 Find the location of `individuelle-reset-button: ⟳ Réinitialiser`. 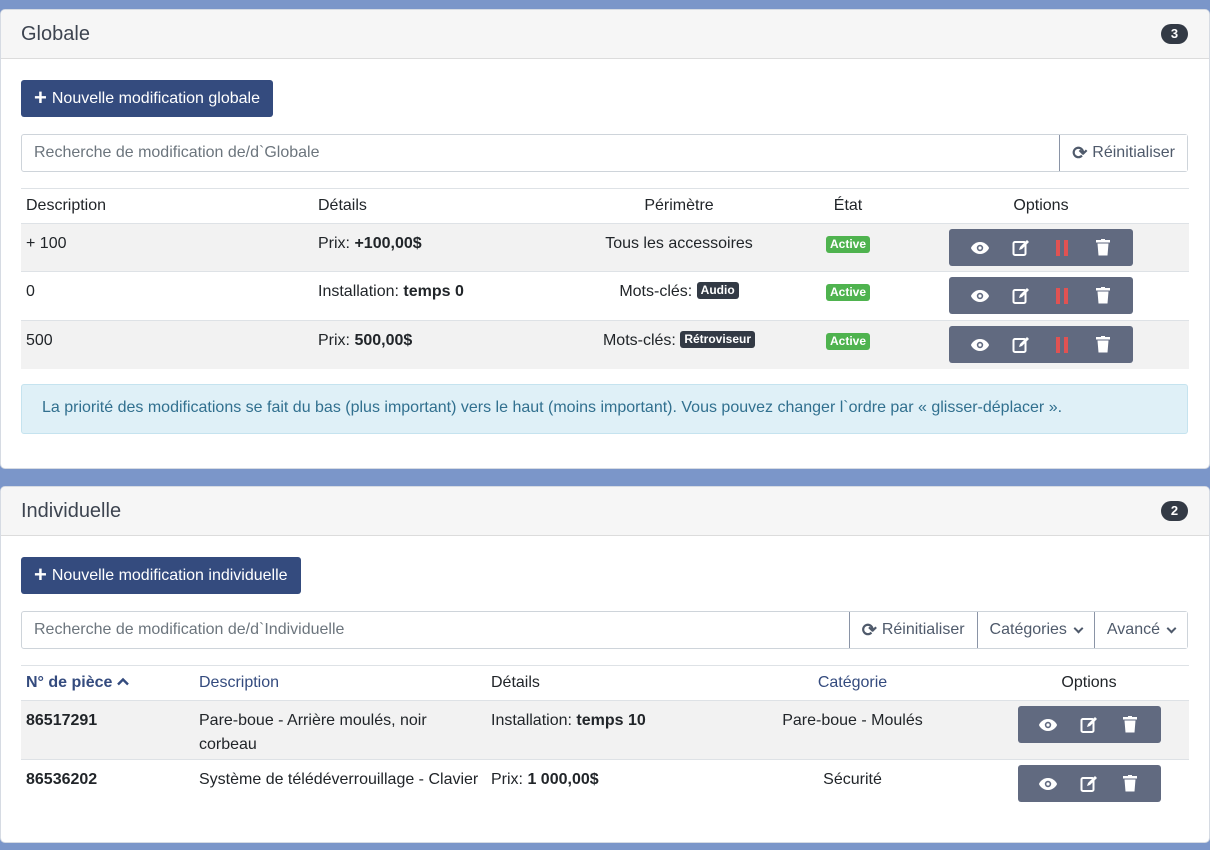

individuelle-reset-button: ⟳ Réinitialiser is located at coordinates (912, 630).